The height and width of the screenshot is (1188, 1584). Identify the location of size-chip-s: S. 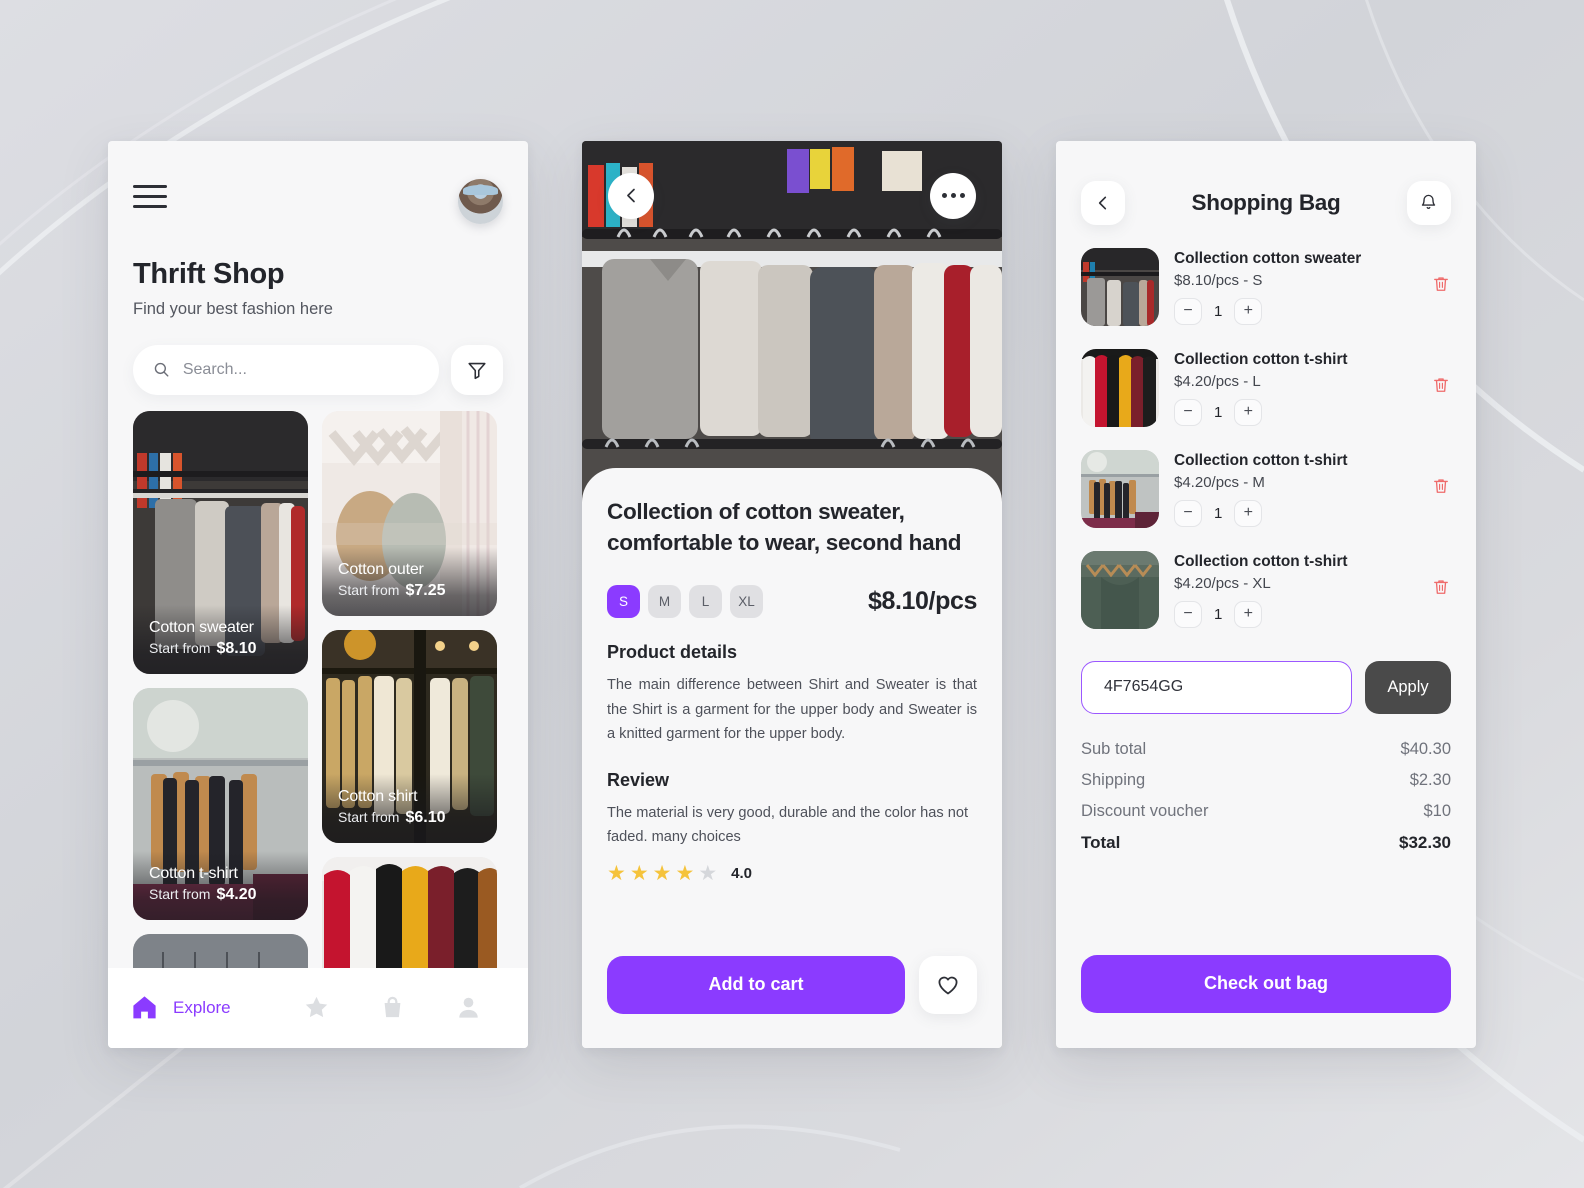
(623, 602).